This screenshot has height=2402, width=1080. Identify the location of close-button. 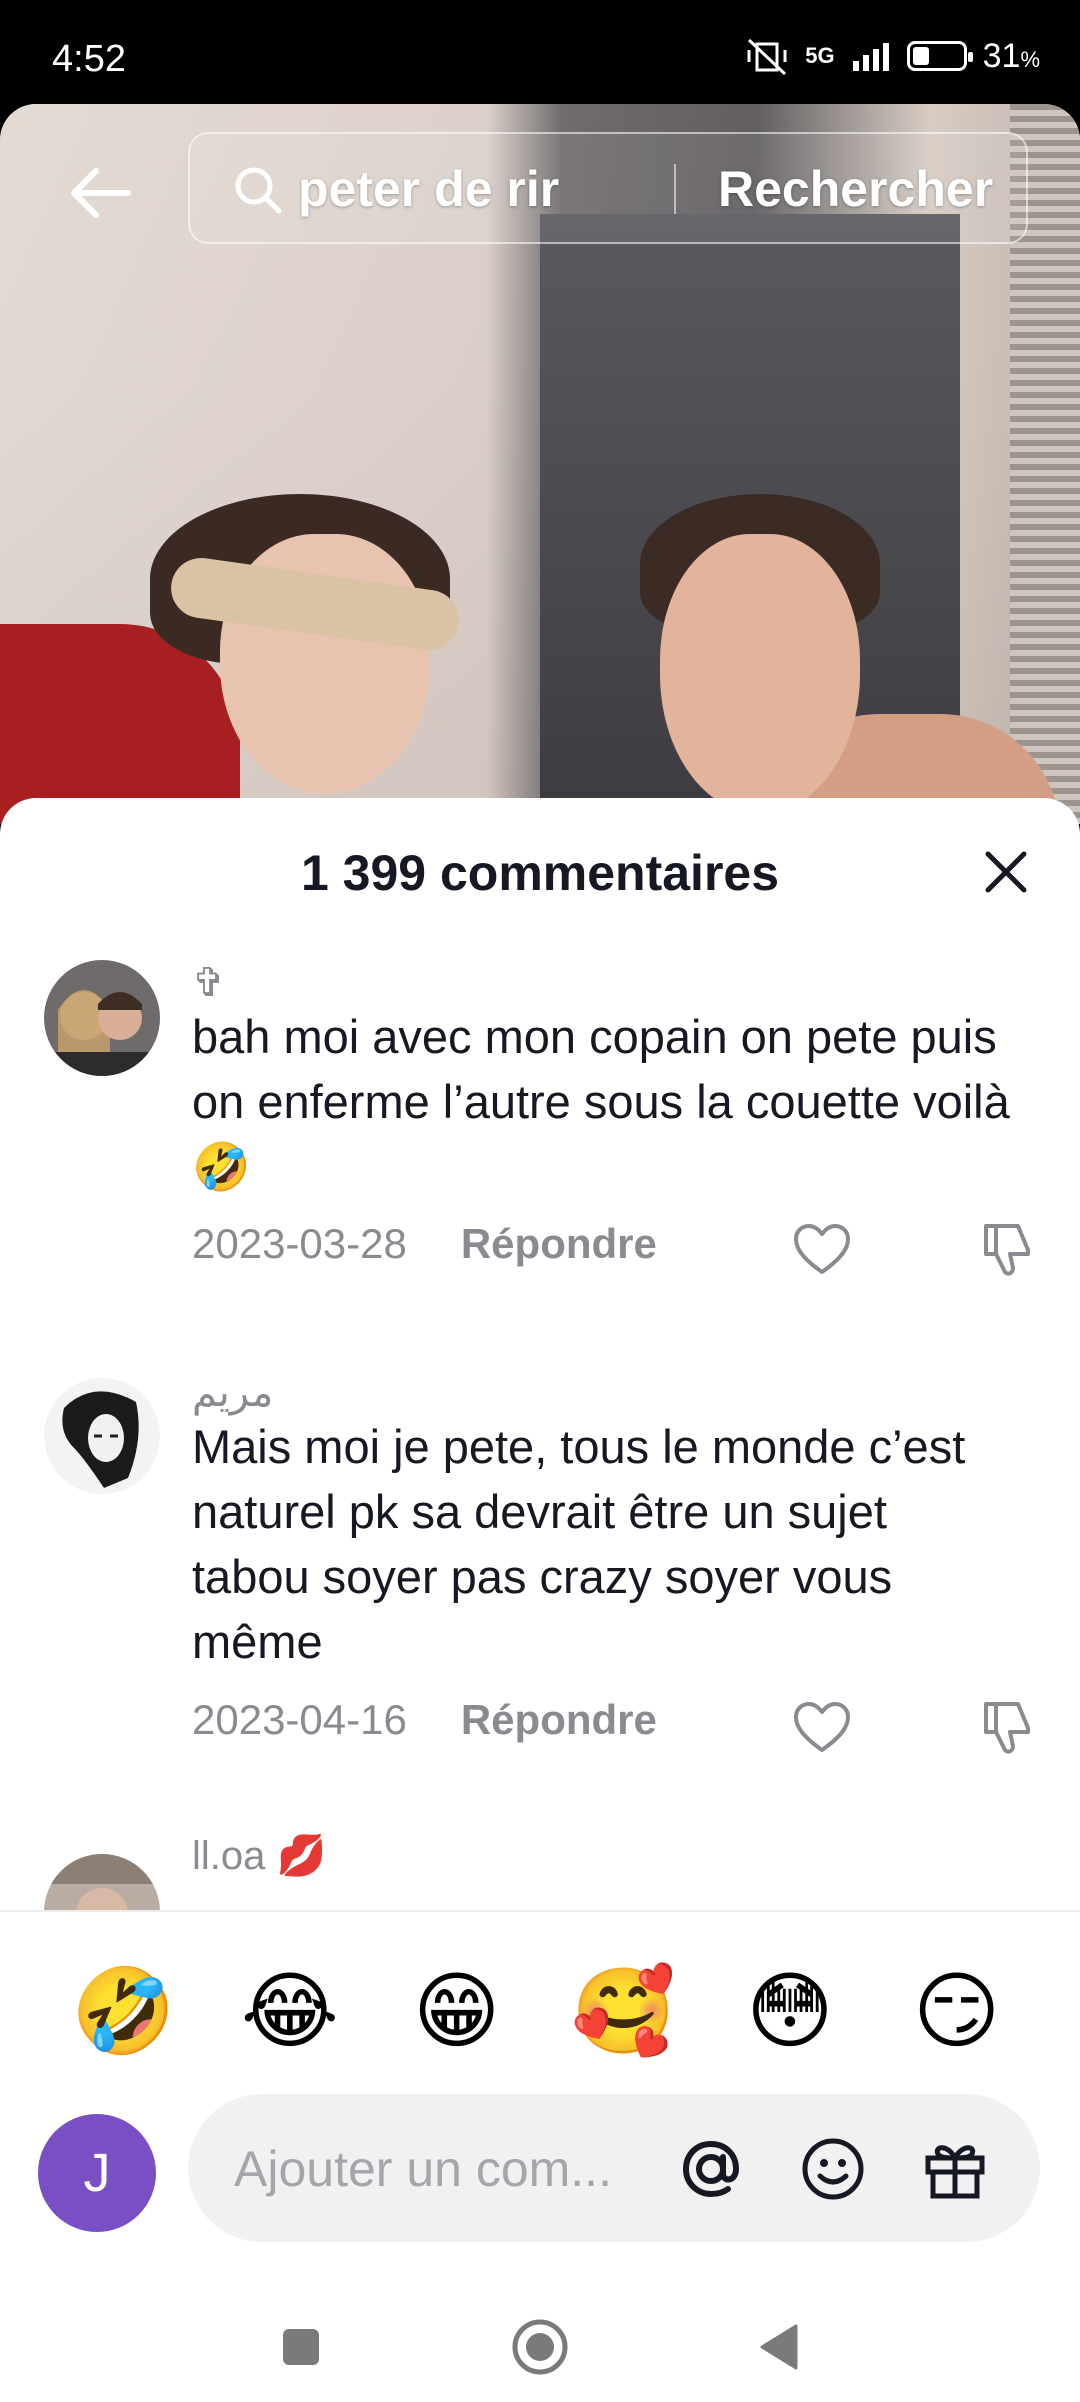
(1006, 872).